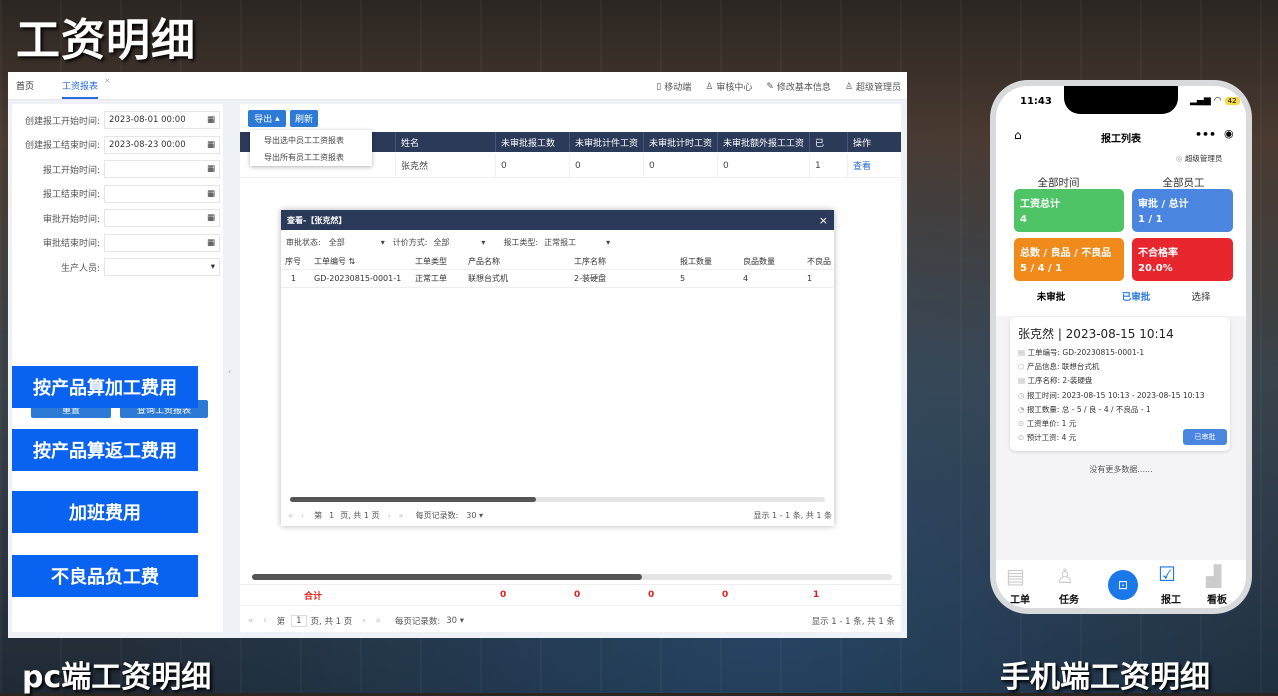 The width and height of the screenshot is (1278, 696). What do you see at coordinates (659, 86) in the screenshot?
I see `phone-icon: ▯` at bounding box center [659, 86].